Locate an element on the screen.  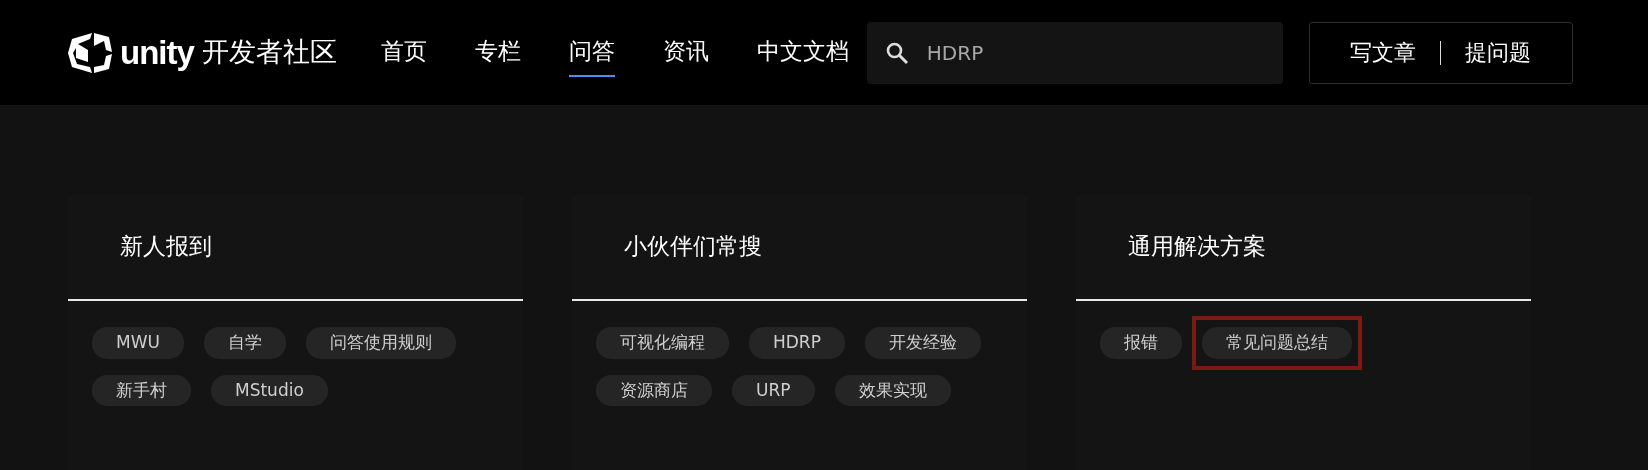
tag-link: URP is located at coordinates (773, 390).